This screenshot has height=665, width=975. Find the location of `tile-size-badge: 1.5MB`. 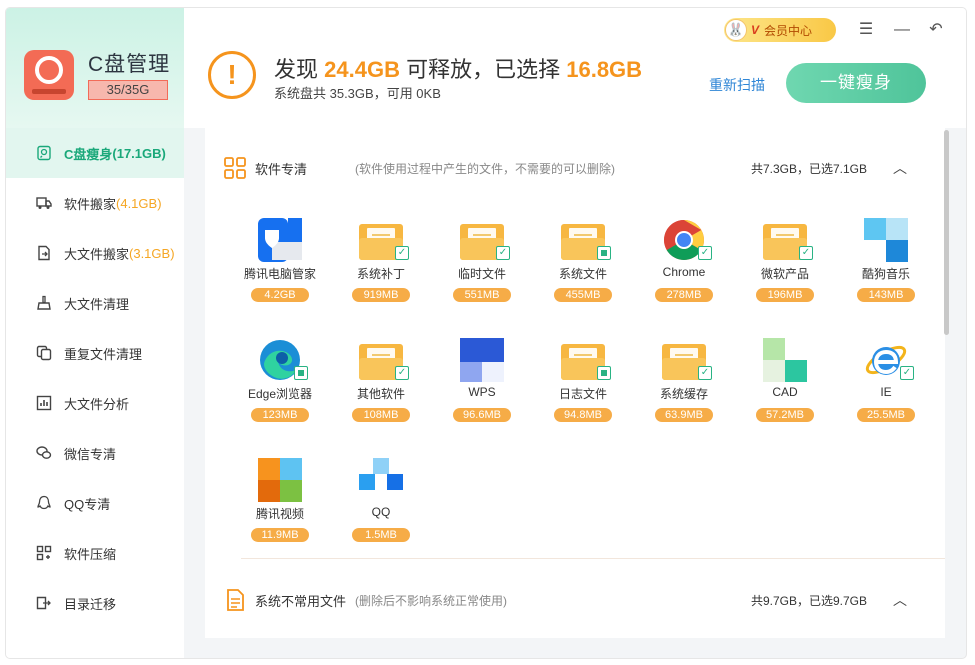

tile-size-badge: 1.5MB is located at coordinates (381, 535).